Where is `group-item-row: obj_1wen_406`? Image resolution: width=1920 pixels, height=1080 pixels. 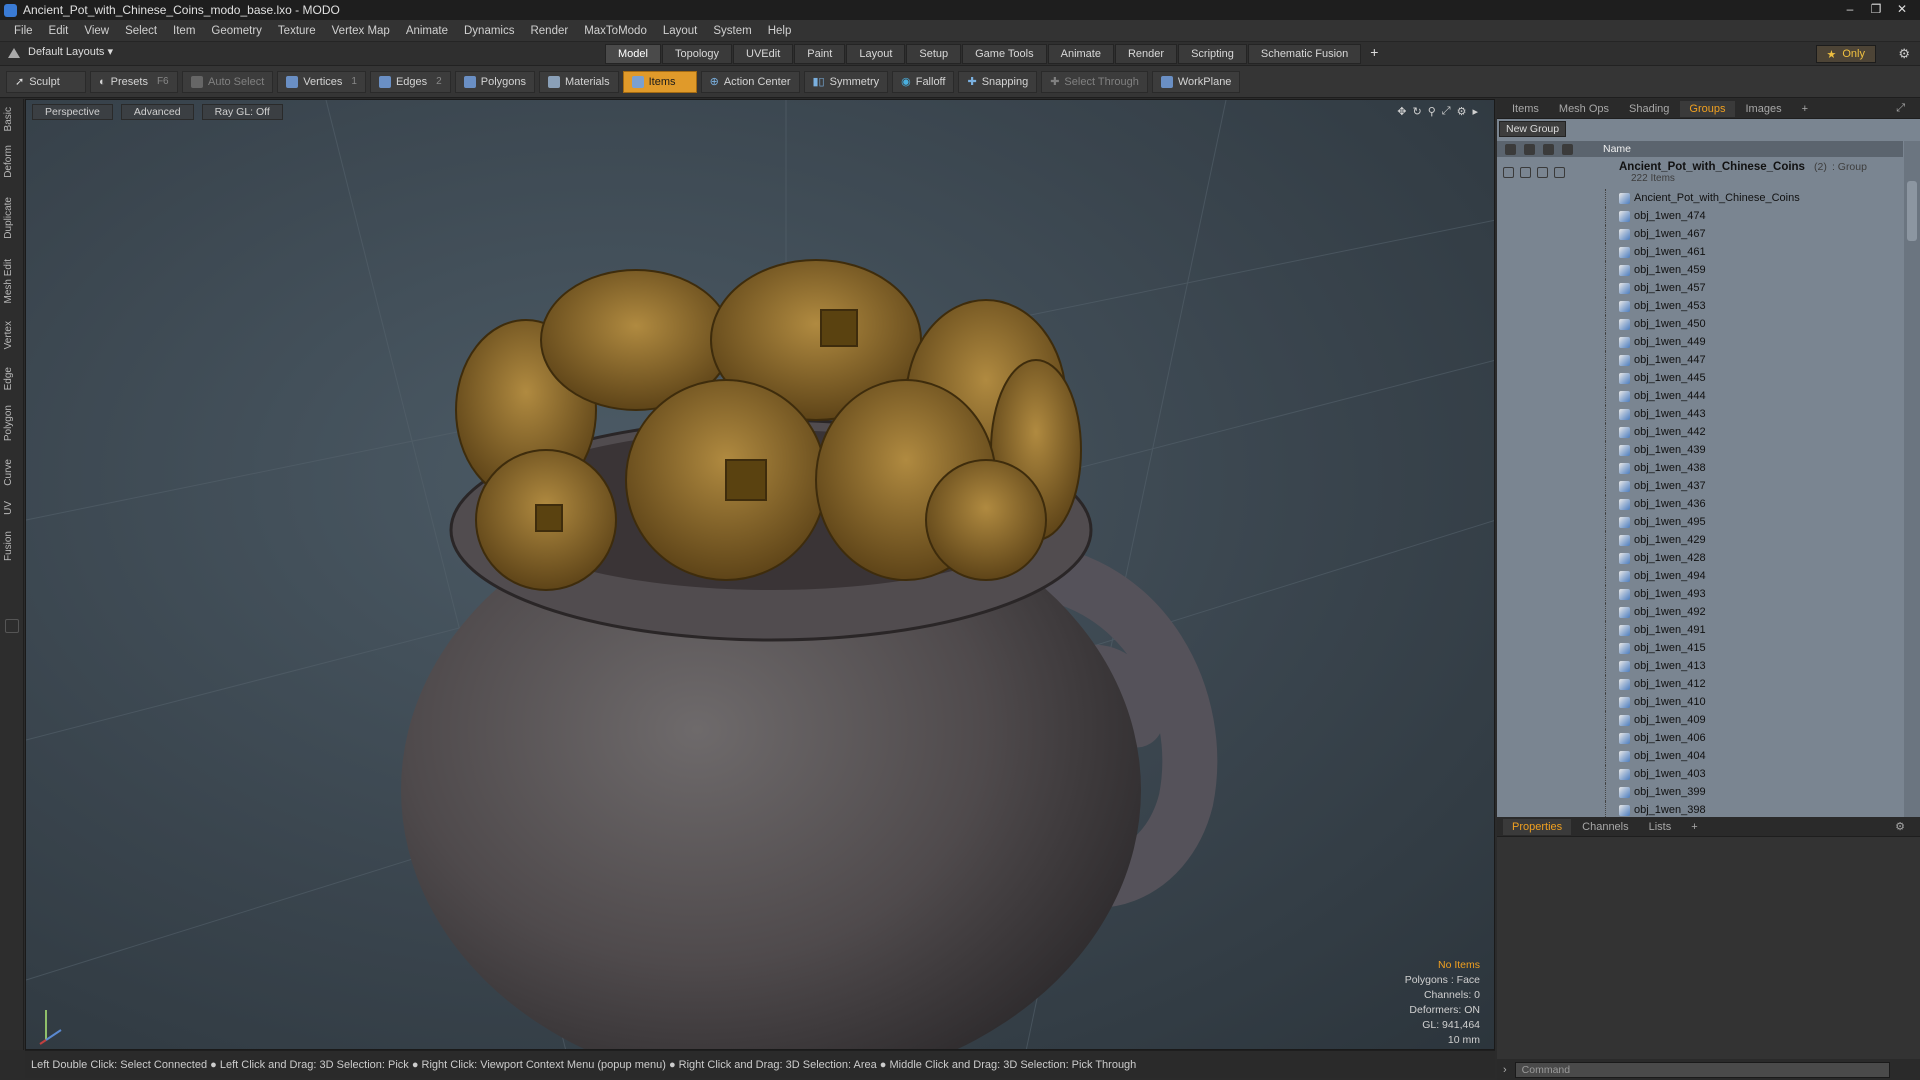
group-item-row: obj_1wen_406 is located at coordinates (1700, 738).